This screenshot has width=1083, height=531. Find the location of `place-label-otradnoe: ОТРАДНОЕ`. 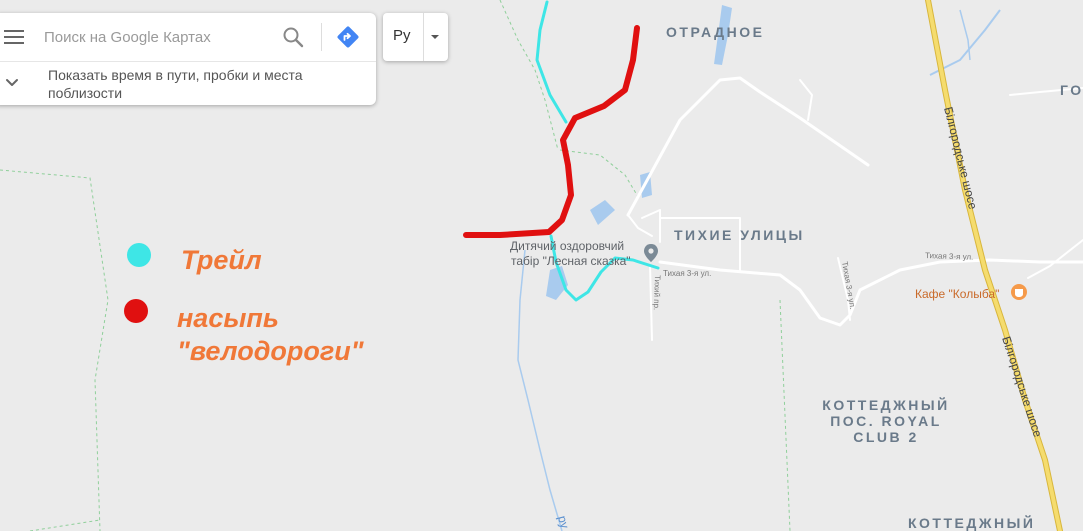

place-label-otradnoe: ОТРАДНОЕ is located at coordinates (715, 32).